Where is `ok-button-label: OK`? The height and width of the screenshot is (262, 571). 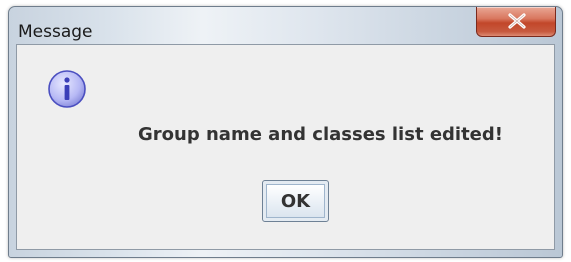 ok-button-label: OK is located at coordinates (295, 201).